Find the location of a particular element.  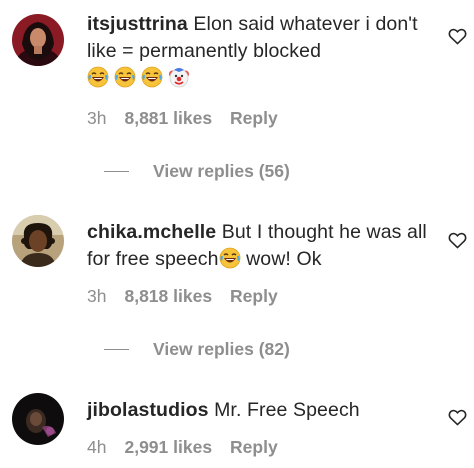

likes-count: 2,991 likes is located at coordinates (168, 447).